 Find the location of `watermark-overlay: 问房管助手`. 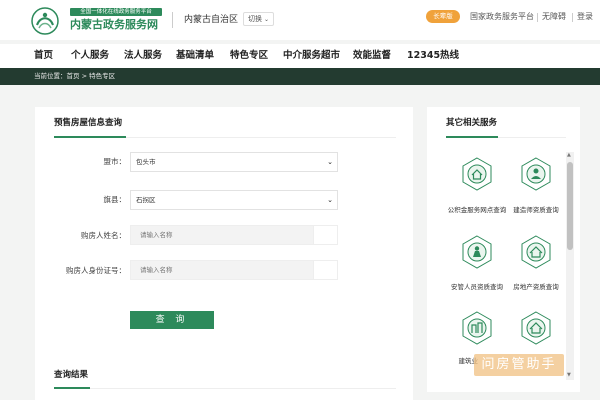

watermark-overlay: 问房管助手 is located at coordinates (519, 365).